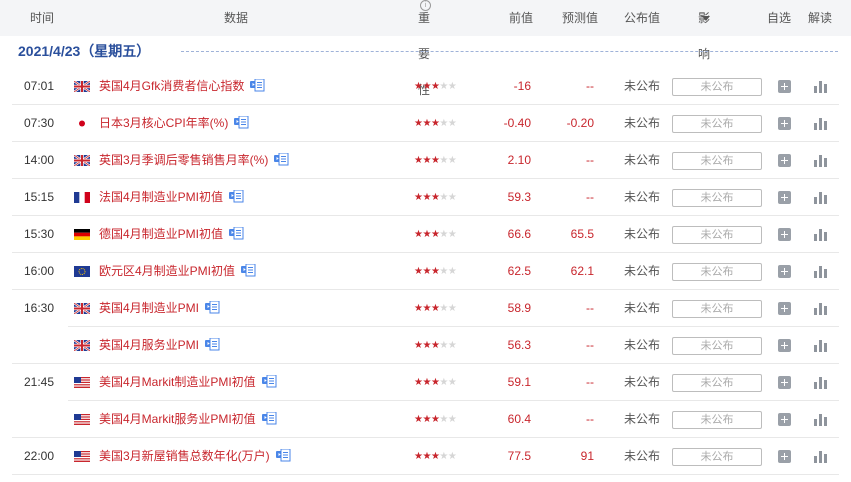 This screenshot has width=851, height=482. I want to click on previous-value: 59.1, so click(519, 382).